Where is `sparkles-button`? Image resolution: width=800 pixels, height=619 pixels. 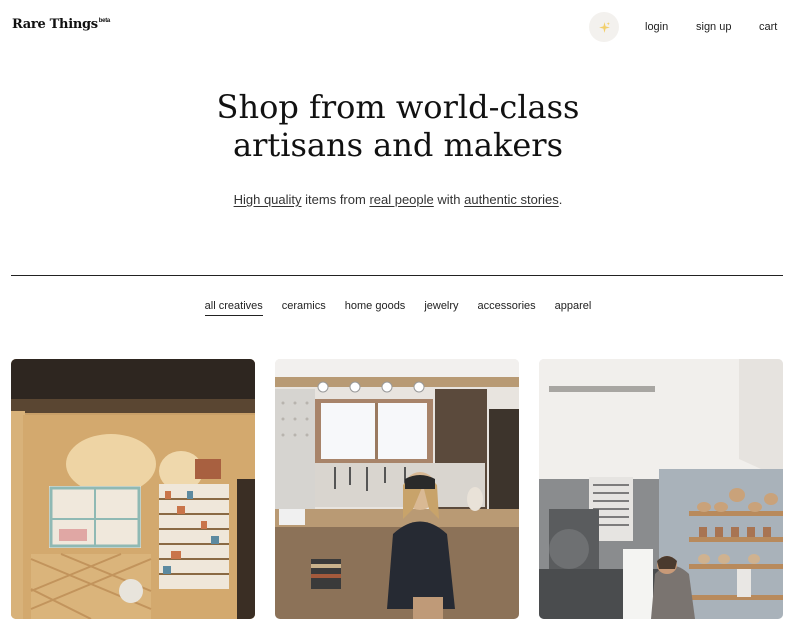 sparkles-button is located at coordinates (604, 27).